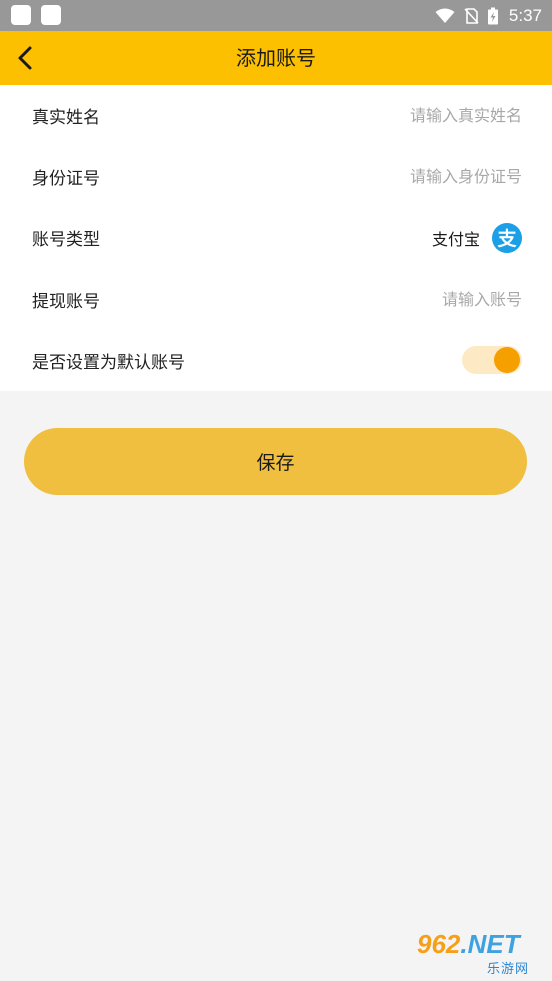  What do you see at coordinates (492, 15) in the screenshot?
I see `battery-charging-icon` at bounding box center [492, 15].